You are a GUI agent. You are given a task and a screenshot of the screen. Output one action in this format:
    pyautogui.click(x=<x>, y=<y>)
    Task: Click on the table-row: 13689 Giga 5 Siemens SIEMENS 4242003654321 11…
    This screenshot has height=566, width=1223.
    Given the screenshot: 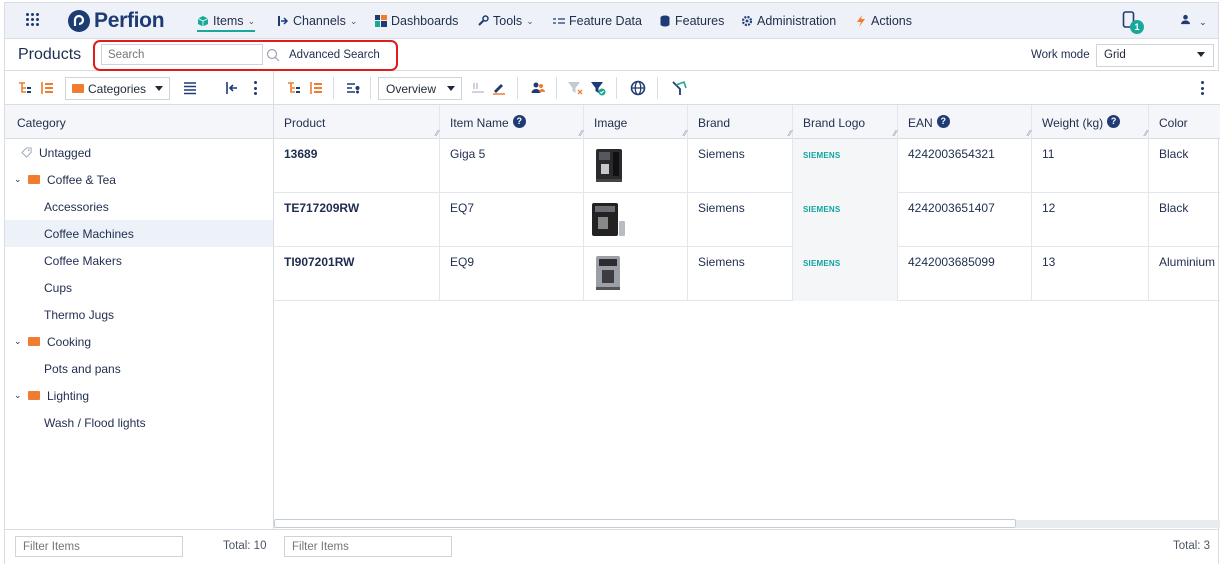 What is the action you would take?
    pyautogui.click(x=747, y=166)
    